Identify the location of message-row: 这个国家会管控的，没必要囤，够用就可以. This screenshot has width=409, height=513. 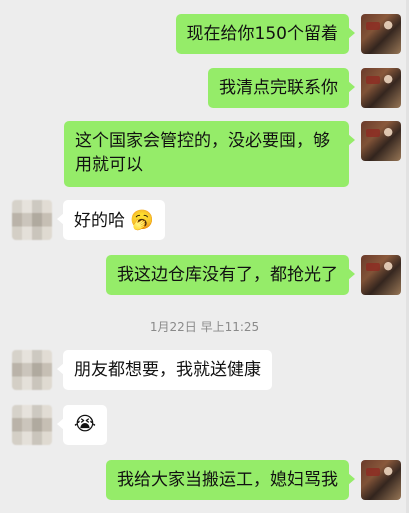
(204, 154).